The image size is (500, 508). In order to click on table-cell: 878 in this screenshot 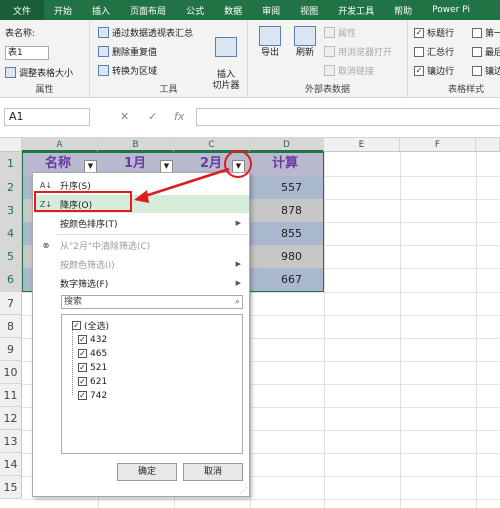, I will do `click(287, 210)`.